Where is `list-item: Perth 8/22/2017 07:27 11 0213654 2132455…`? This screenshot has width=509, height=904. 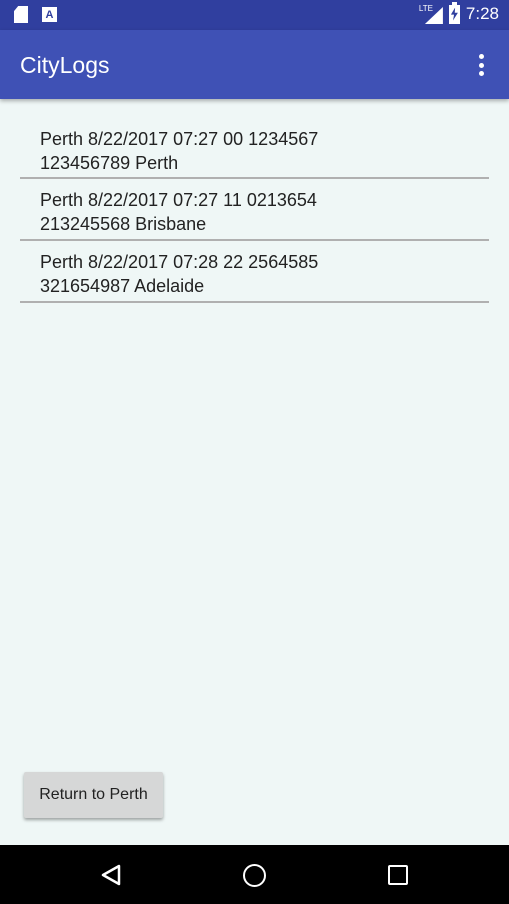
list-item: Perth 8/22/2017 07:27 11 0213654 2132455… is located at coordinates (254, 210).